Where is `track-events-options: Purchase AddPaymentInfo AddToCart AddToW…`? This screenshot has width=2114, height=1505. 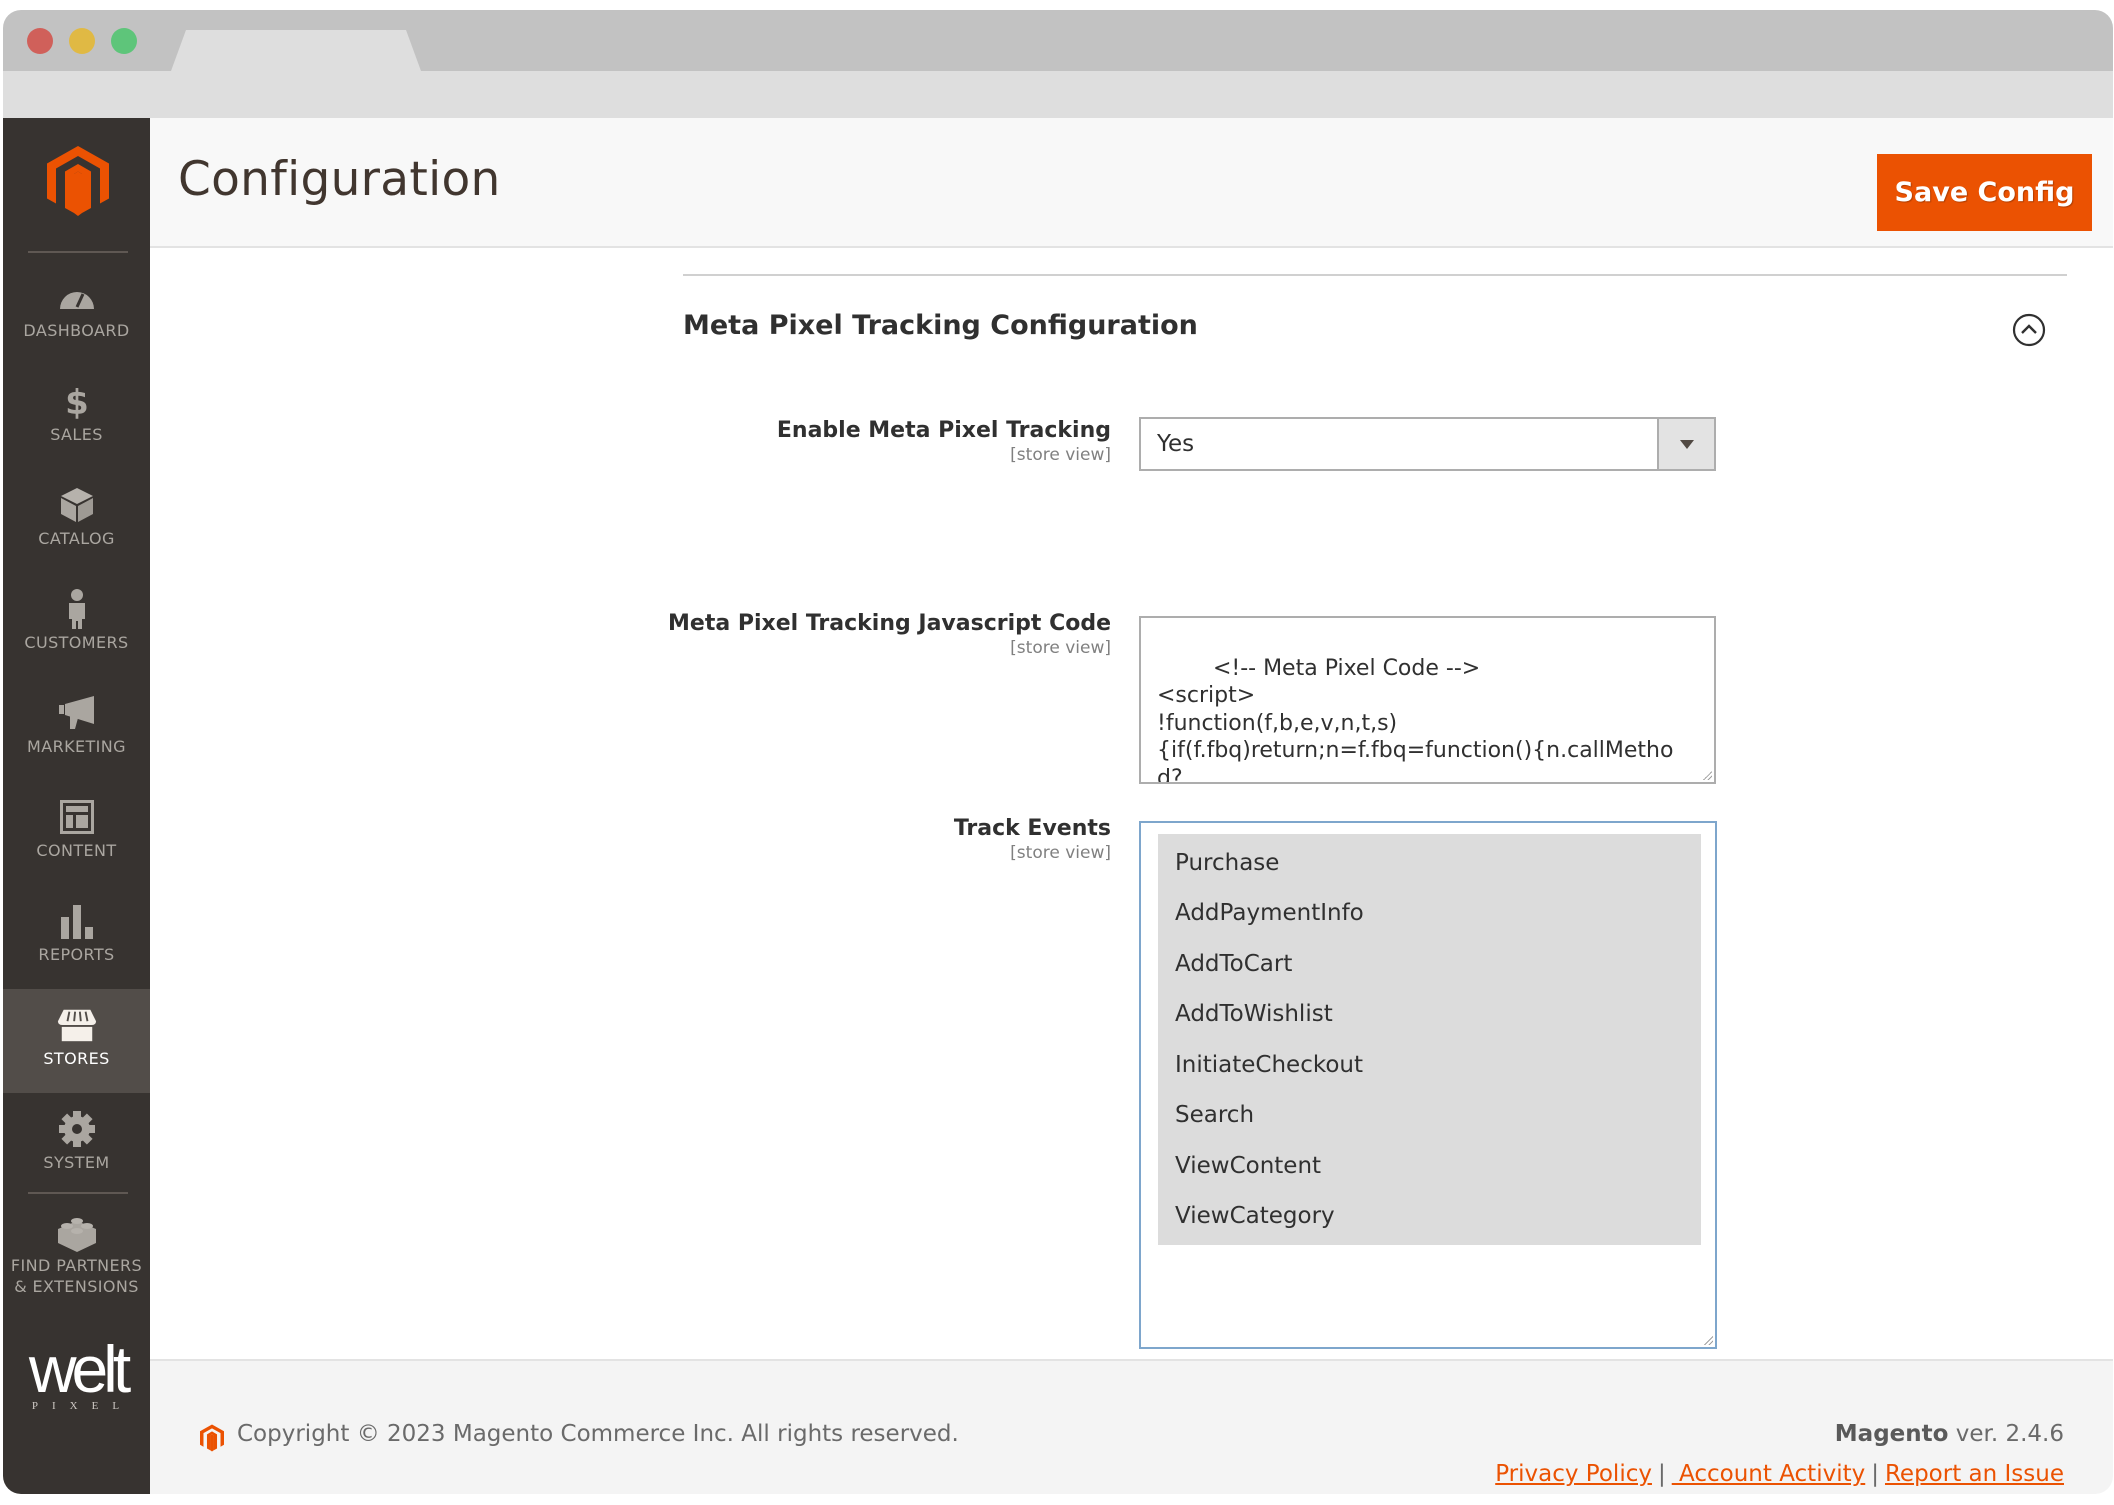
track-events-options: Purchase AddPaymentInfo AddToCart AddToW… is located at coordinates (1429, 1039).